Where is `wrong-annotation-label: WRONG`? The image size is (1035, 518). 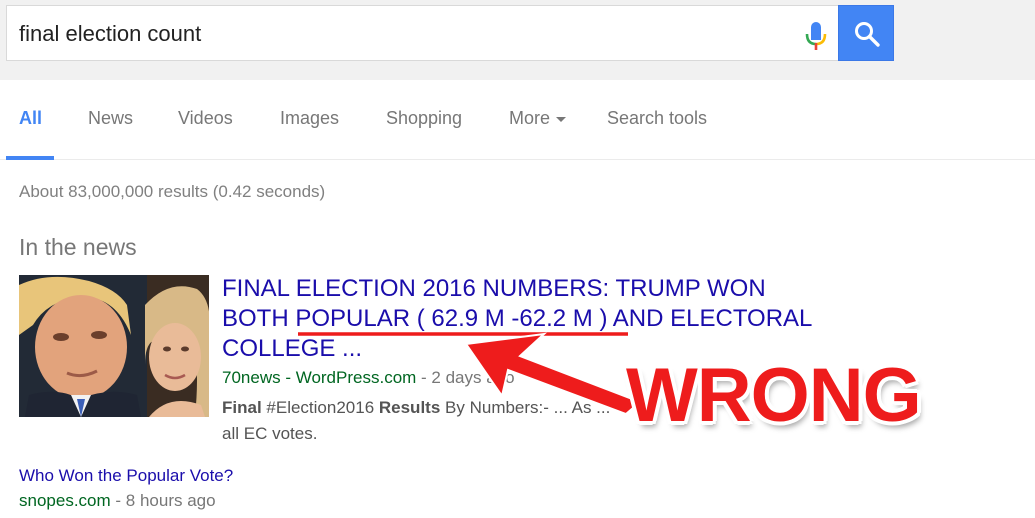 wrong-annotation-label: WRONG is located at coordinates (774, 395).